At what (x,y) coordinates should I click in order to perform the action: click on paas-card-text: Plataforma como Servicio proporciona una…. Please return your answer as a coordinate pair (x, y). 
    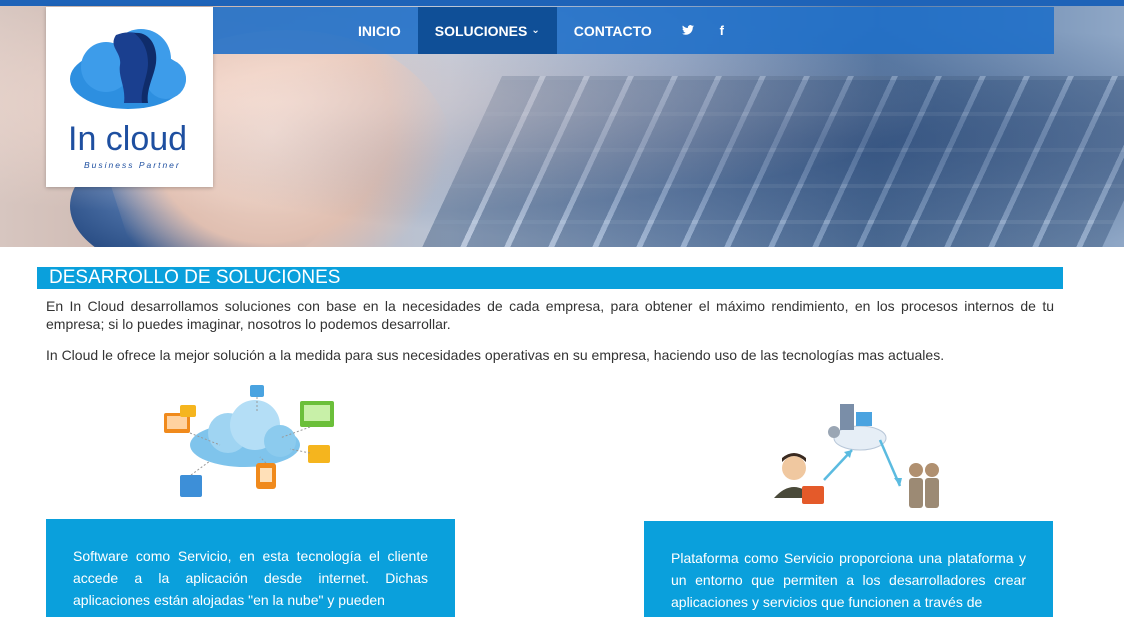
    Looking at the image, I should click on (848, 580).